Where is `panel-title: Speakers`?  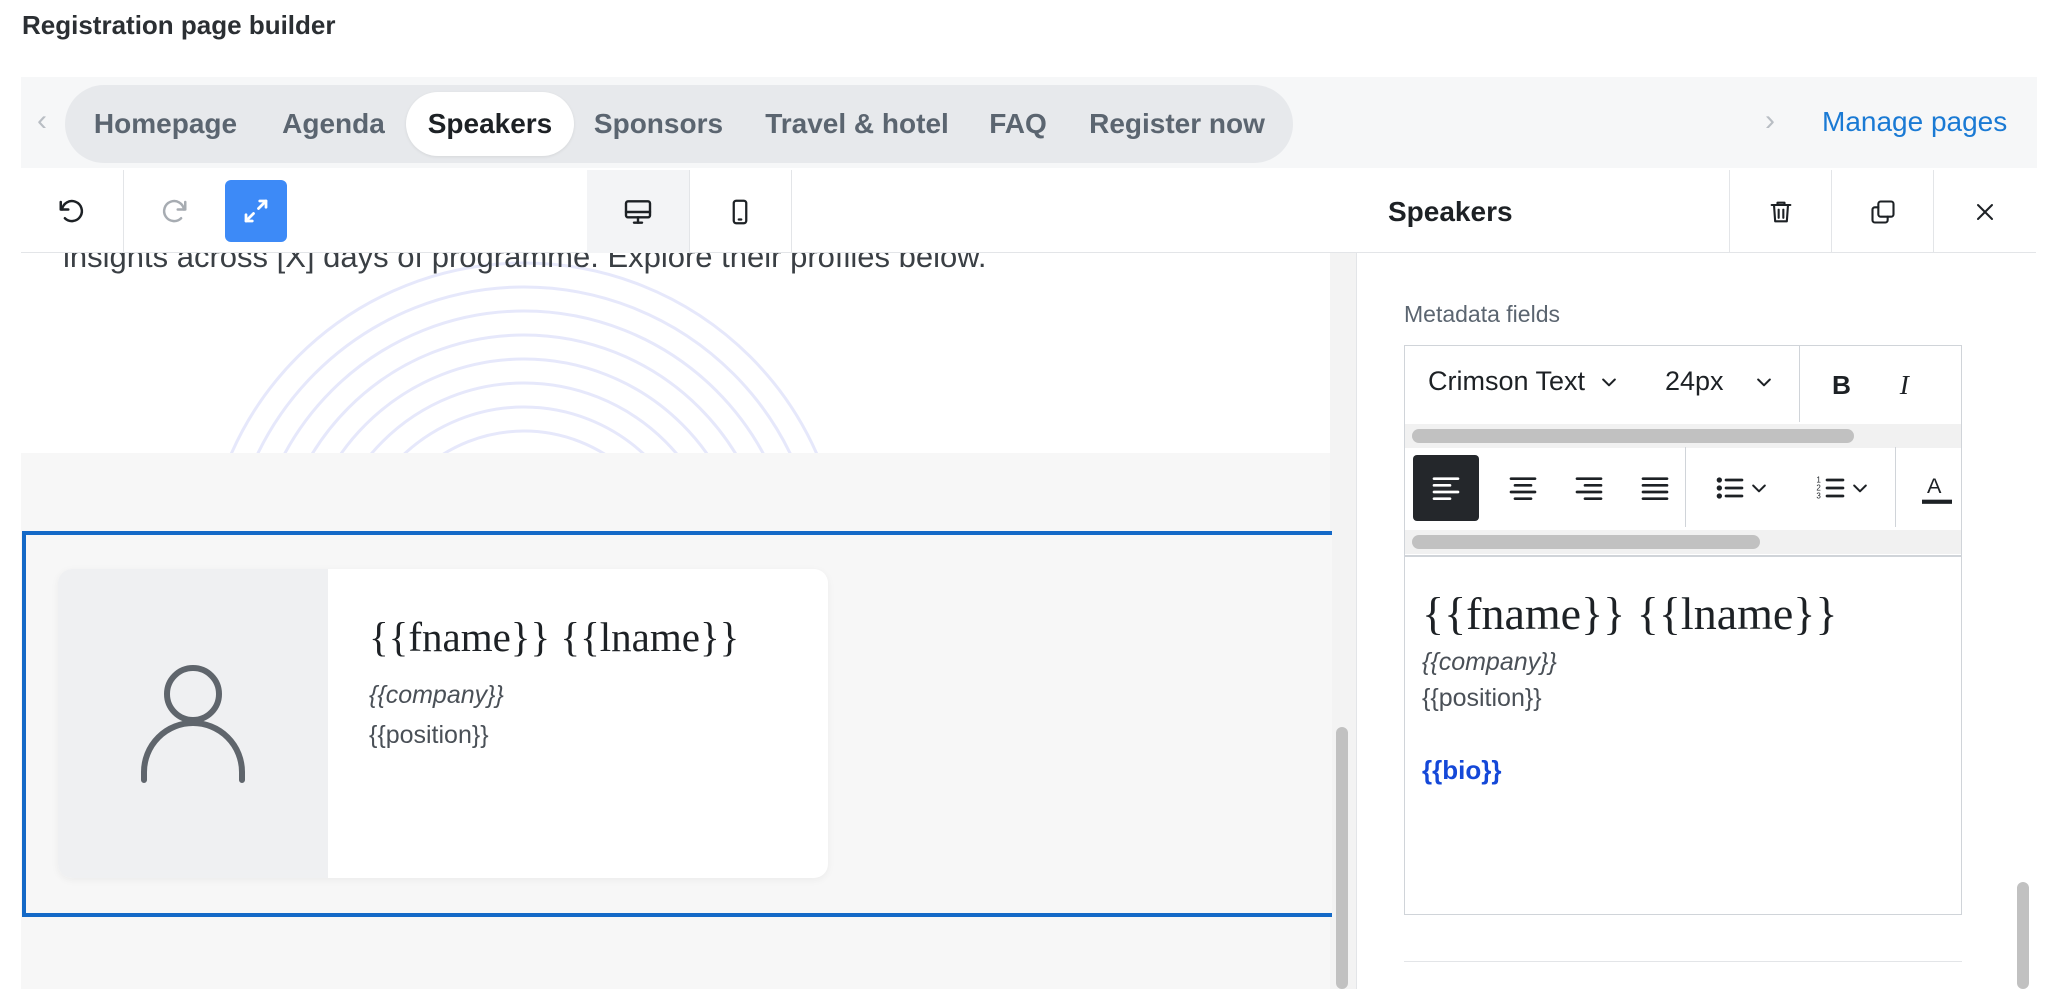
panel-title: Speakers is located at coordinates (1450, 211).